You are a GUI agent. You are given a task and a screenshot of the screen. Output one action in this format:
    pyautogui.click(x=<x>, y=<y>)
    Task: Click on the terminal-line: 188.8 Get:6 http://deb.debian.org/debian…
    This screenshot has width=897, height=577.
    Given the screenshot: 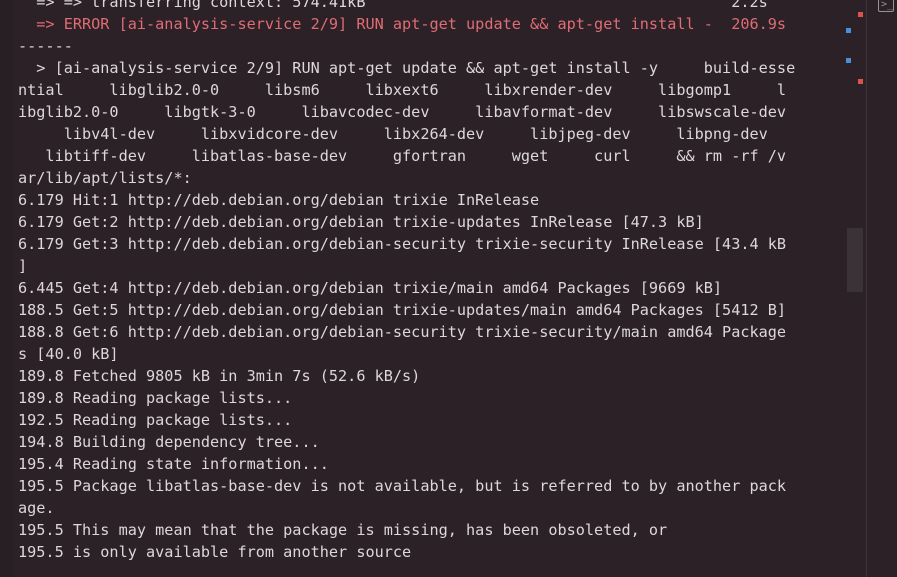 What is the action you would take?
    pyautogui.click(x=402, y=332)
    